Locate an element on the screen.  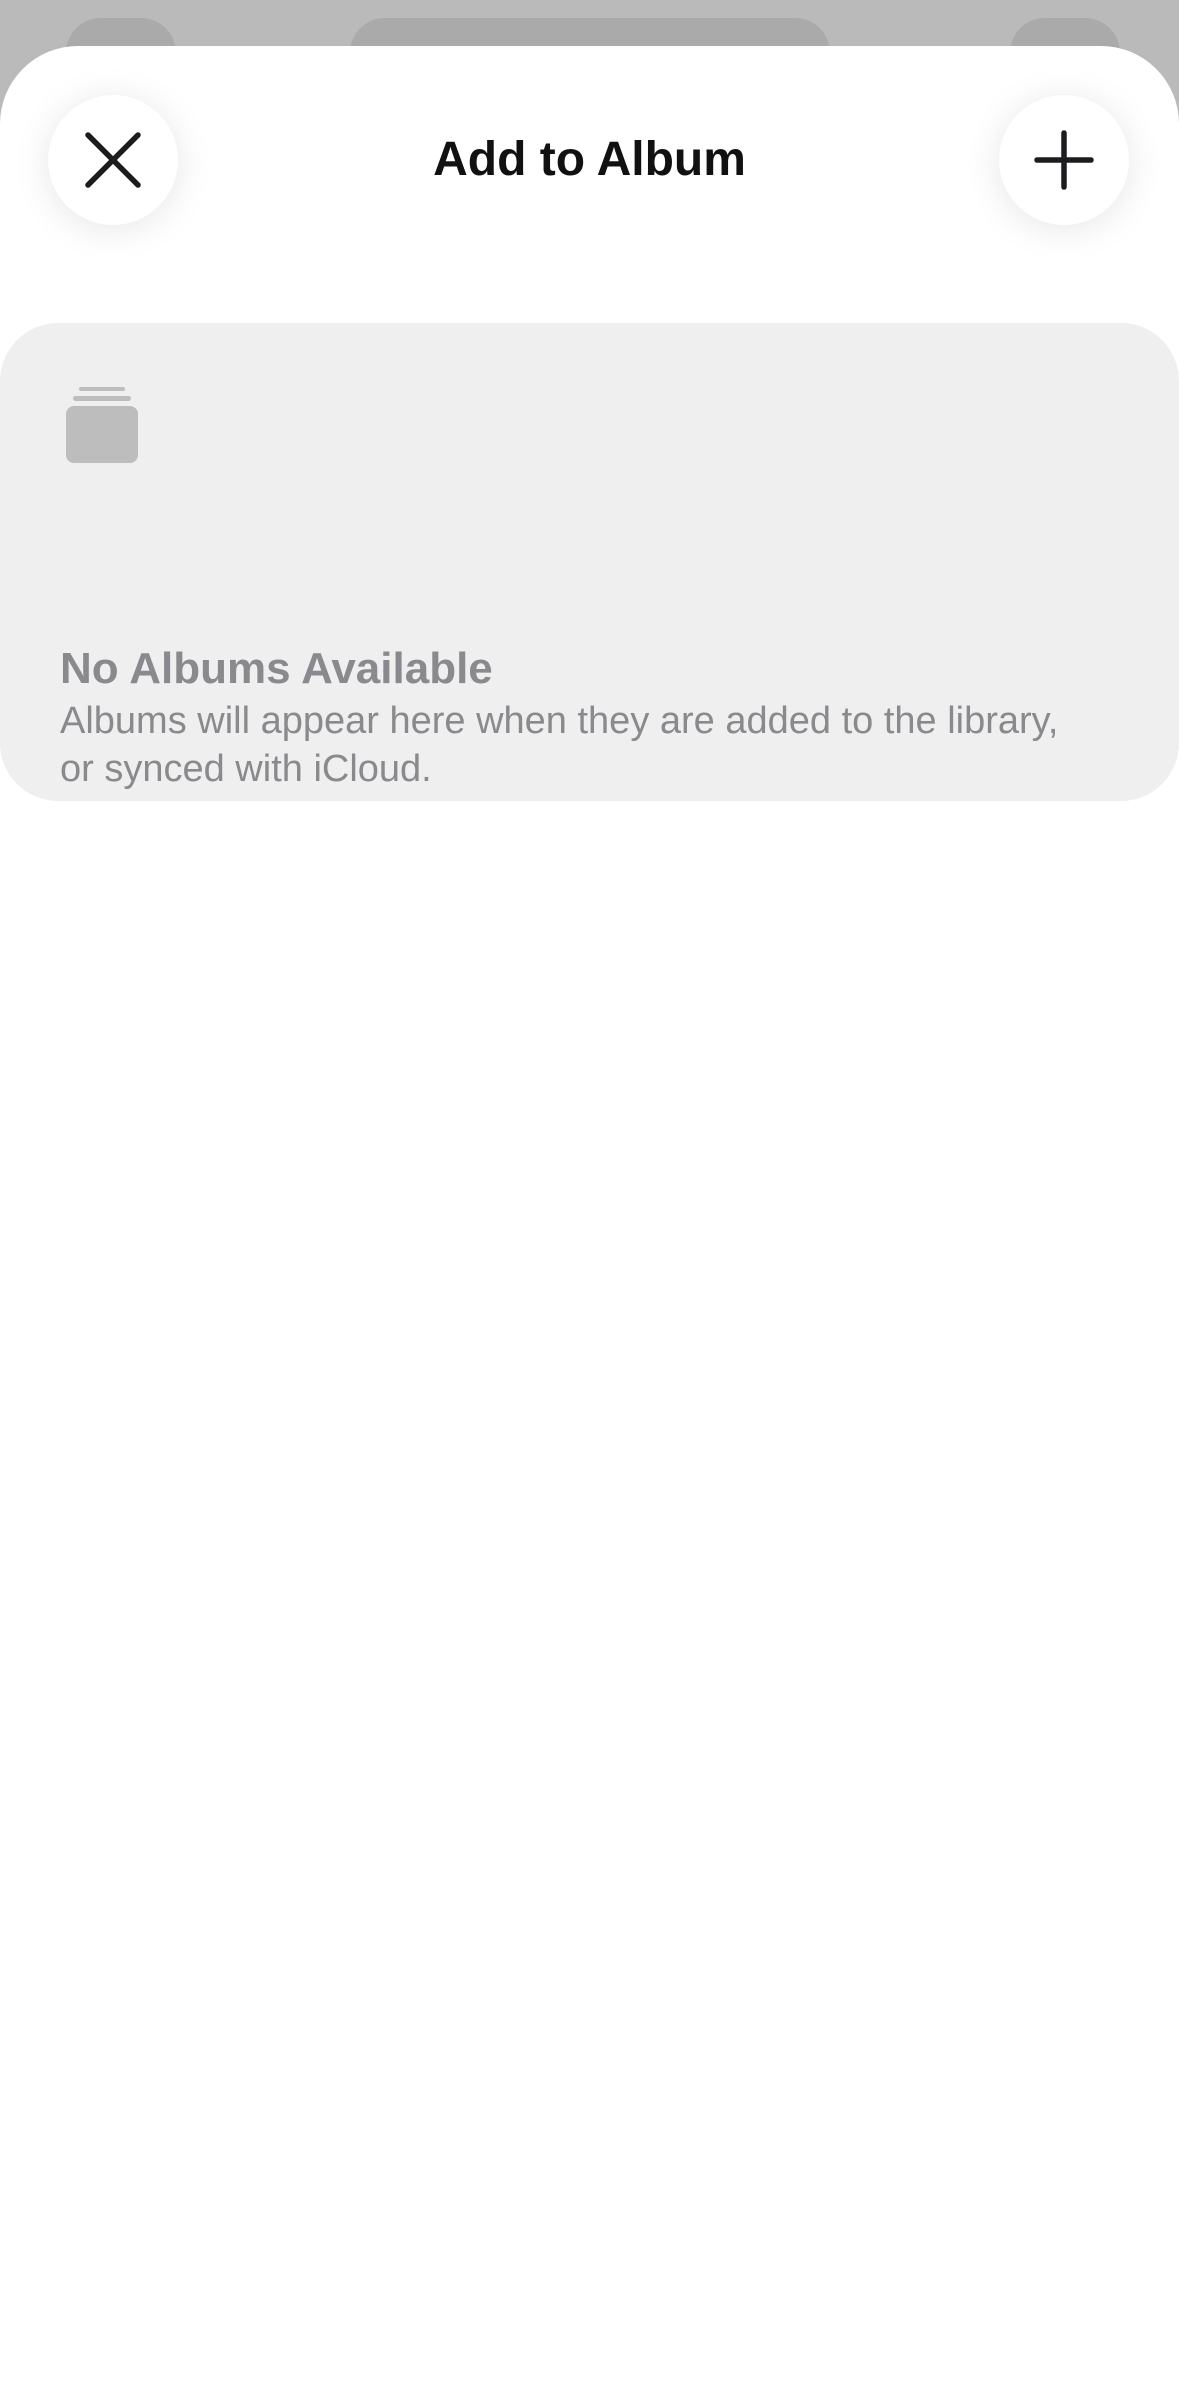
empty-state-title: No Albums Available is located at coordinates (276, 668).